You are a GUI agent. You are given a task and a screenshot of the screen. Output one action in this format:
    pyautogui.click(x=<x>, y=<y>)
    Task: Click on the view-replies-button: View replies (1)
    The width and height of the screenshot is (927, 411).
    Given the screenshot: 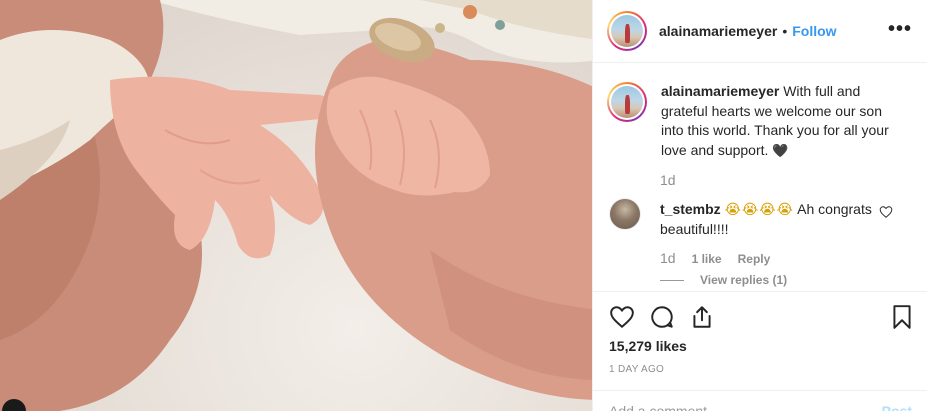 What is the action you would take?
    pyautogui.click(x=723, y=280)
    